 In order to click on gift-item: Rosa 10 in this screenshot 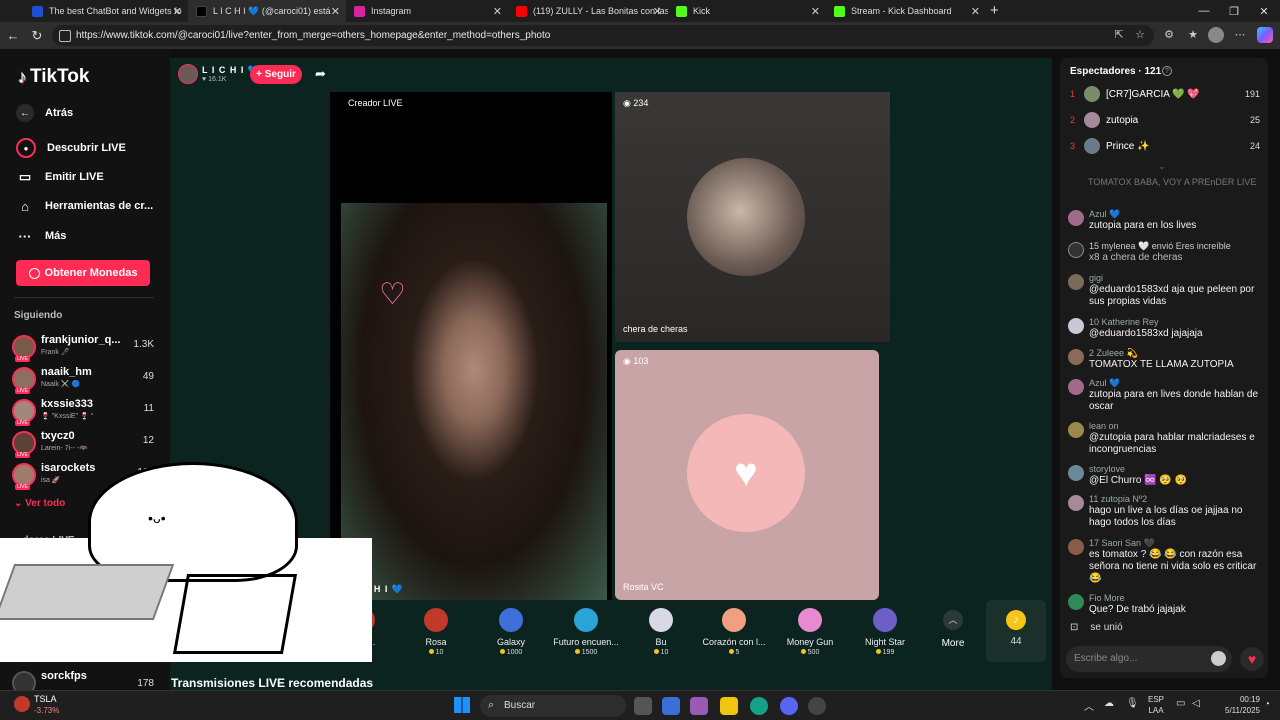, I will do `click(436, 636)`.